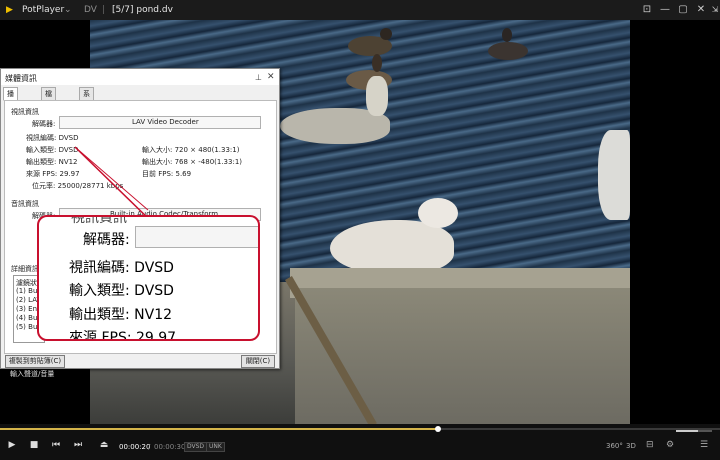 The image size is (720, 460). What do you see at coordinates (121, 315) in the screenshot?
I see `callout-output-type: 輸出類型: NV12` at bounding box center [121, 315].